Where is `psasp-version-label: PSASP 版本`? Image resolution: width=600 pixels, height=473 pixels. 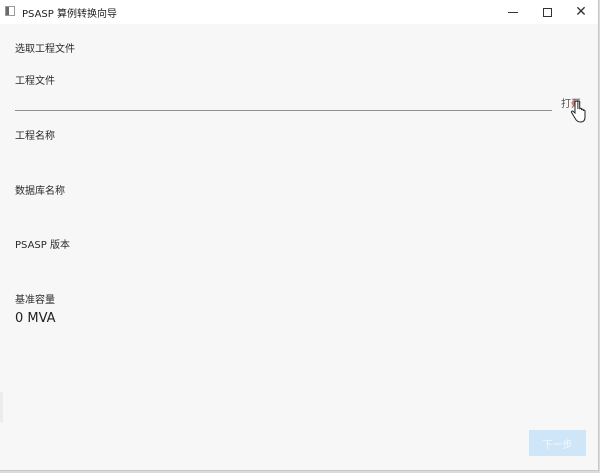 psasp-version-label: PSASP 版本 is located at coordinates (42, 245).